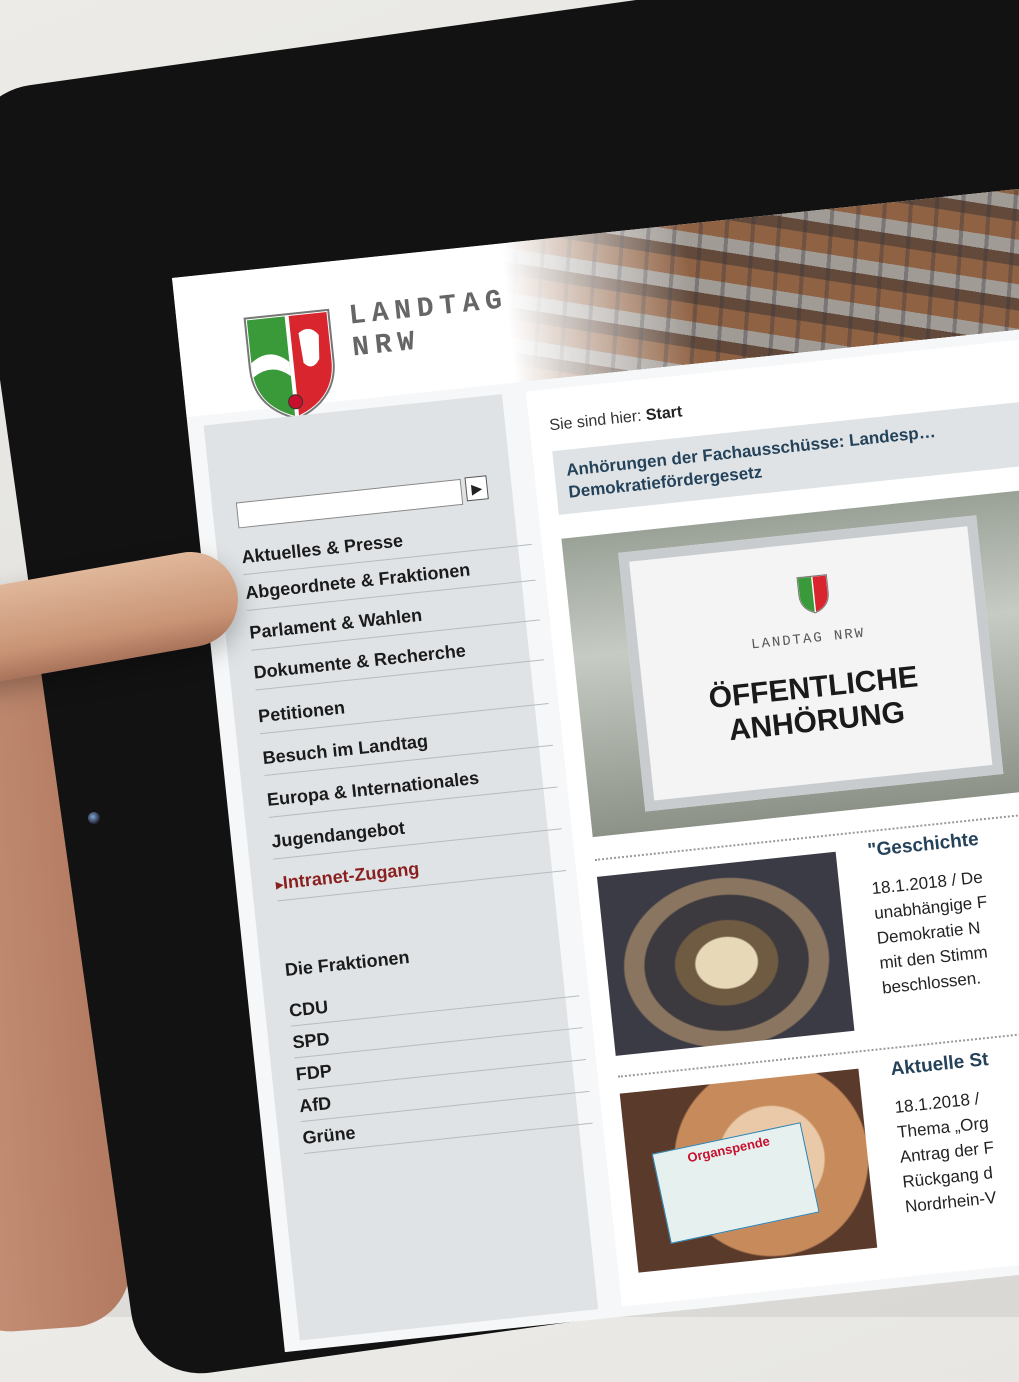  What do you see at coordinates (664, 413) in the screenshot?
I see `breadcrumb-current: Start` at bounding box center [664, 413].